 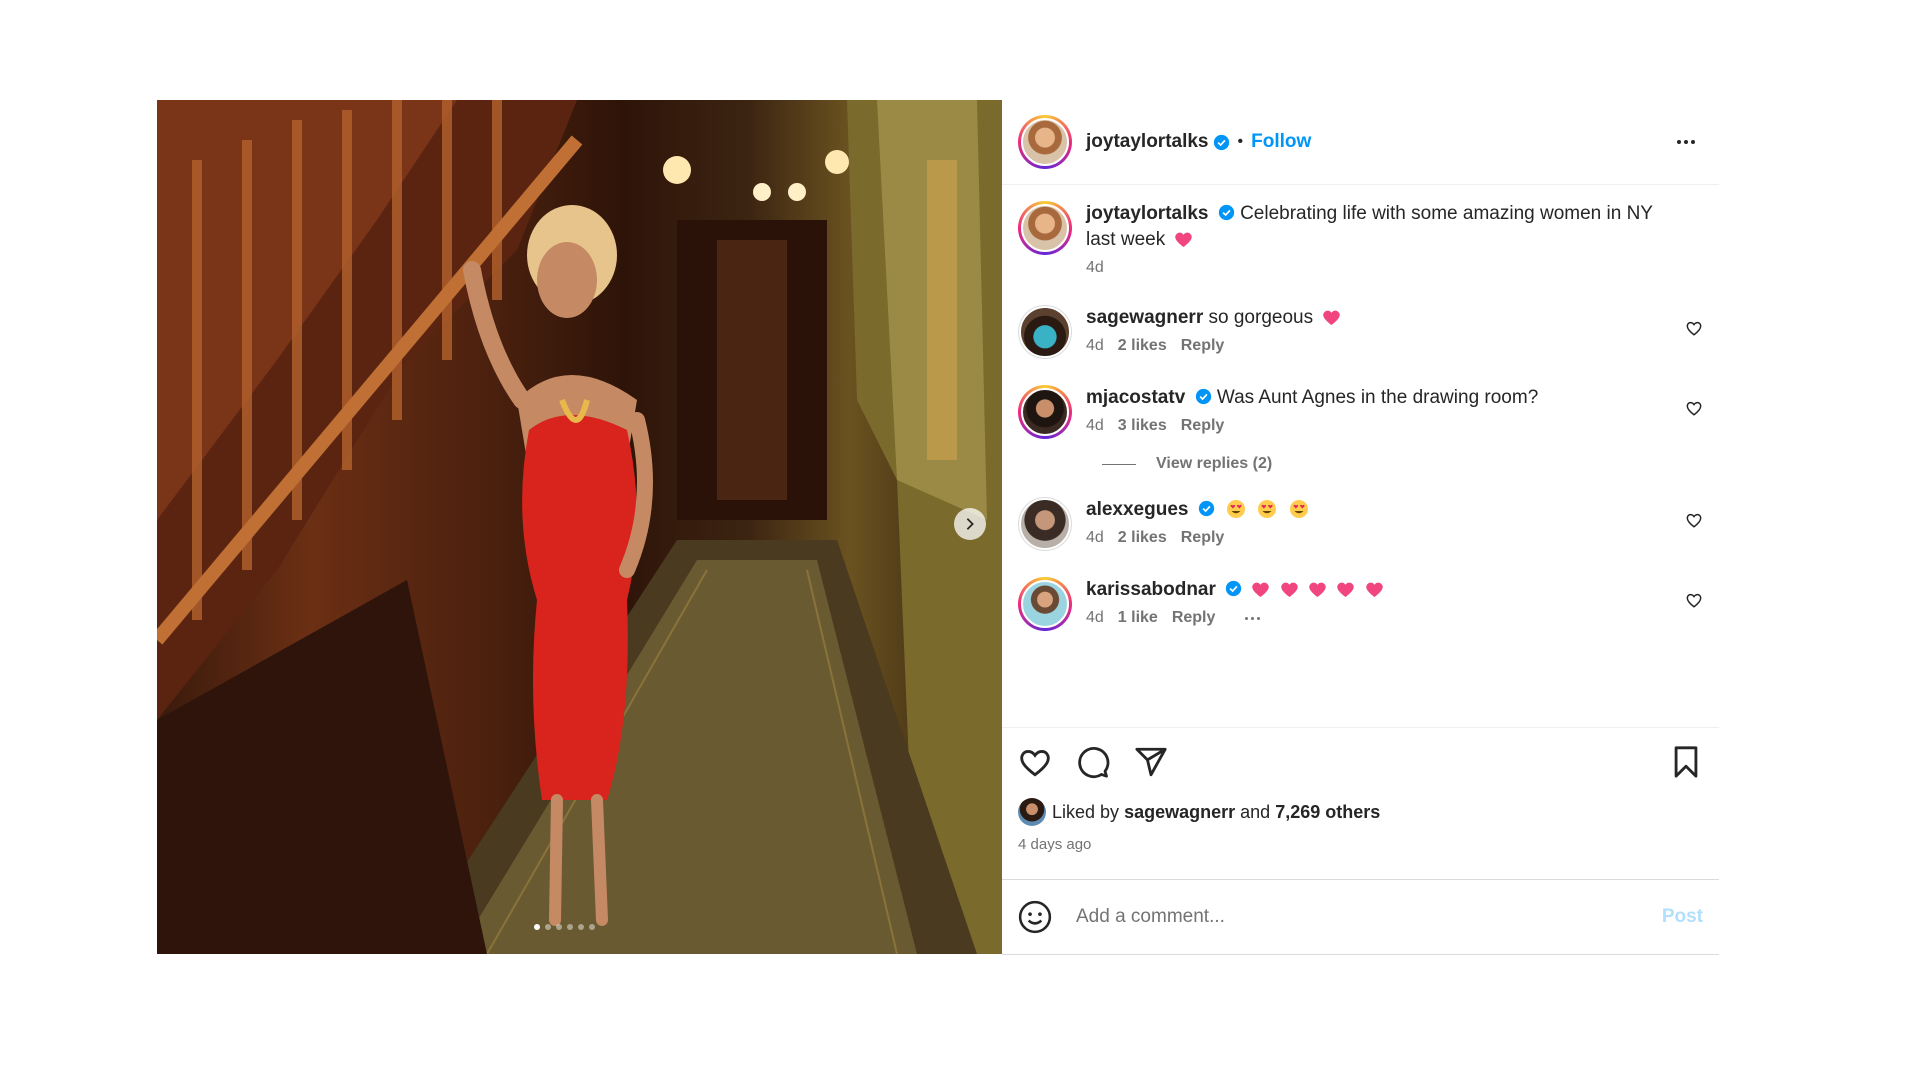 What do you see at coordinates (1135, 397) in the screenshot?
I see `comment-username: mjacostatv` at bounding box center [1135, 397].